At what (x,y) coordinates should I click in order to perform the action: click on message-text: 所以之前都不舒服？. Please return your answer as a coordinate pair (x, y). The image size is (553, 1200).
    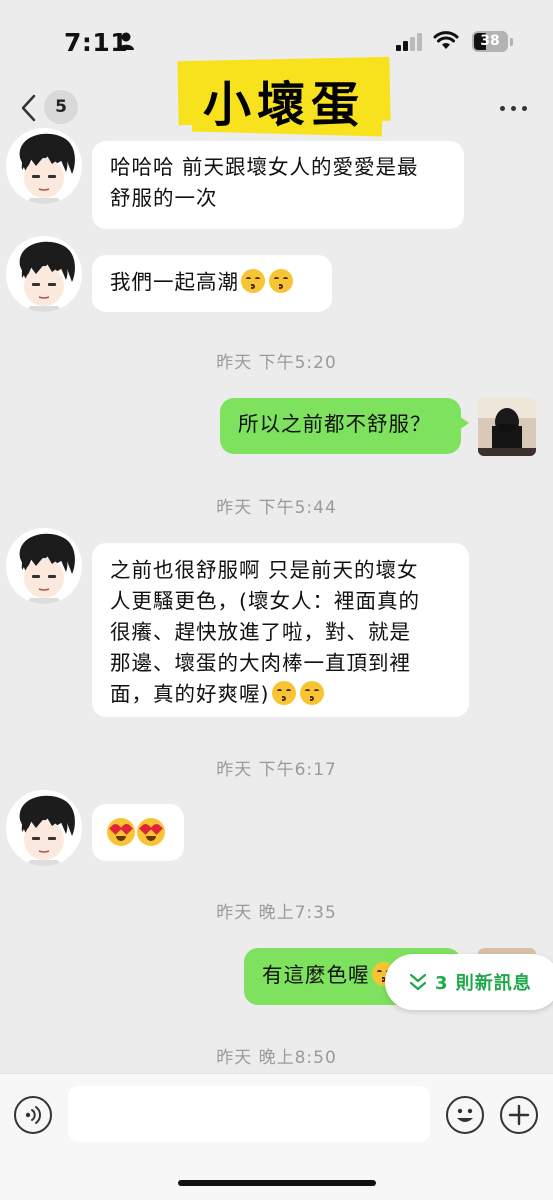
    Looking at the image, I should click on (335, 424).